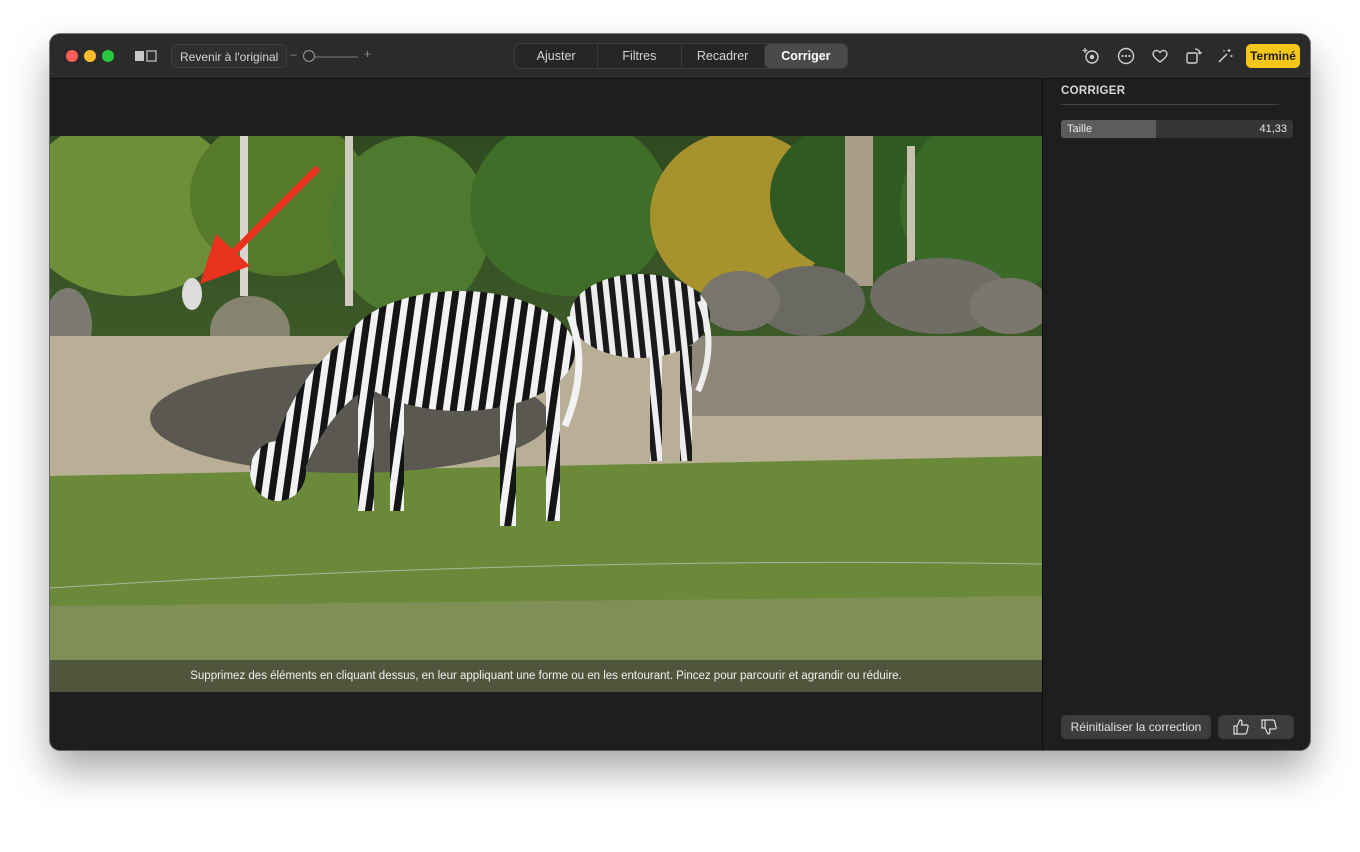  What do you see at coordinates (1273, 129) in the screenshot?
I see `size-slider-value: 41,33` at bounding box center [1273, 129].